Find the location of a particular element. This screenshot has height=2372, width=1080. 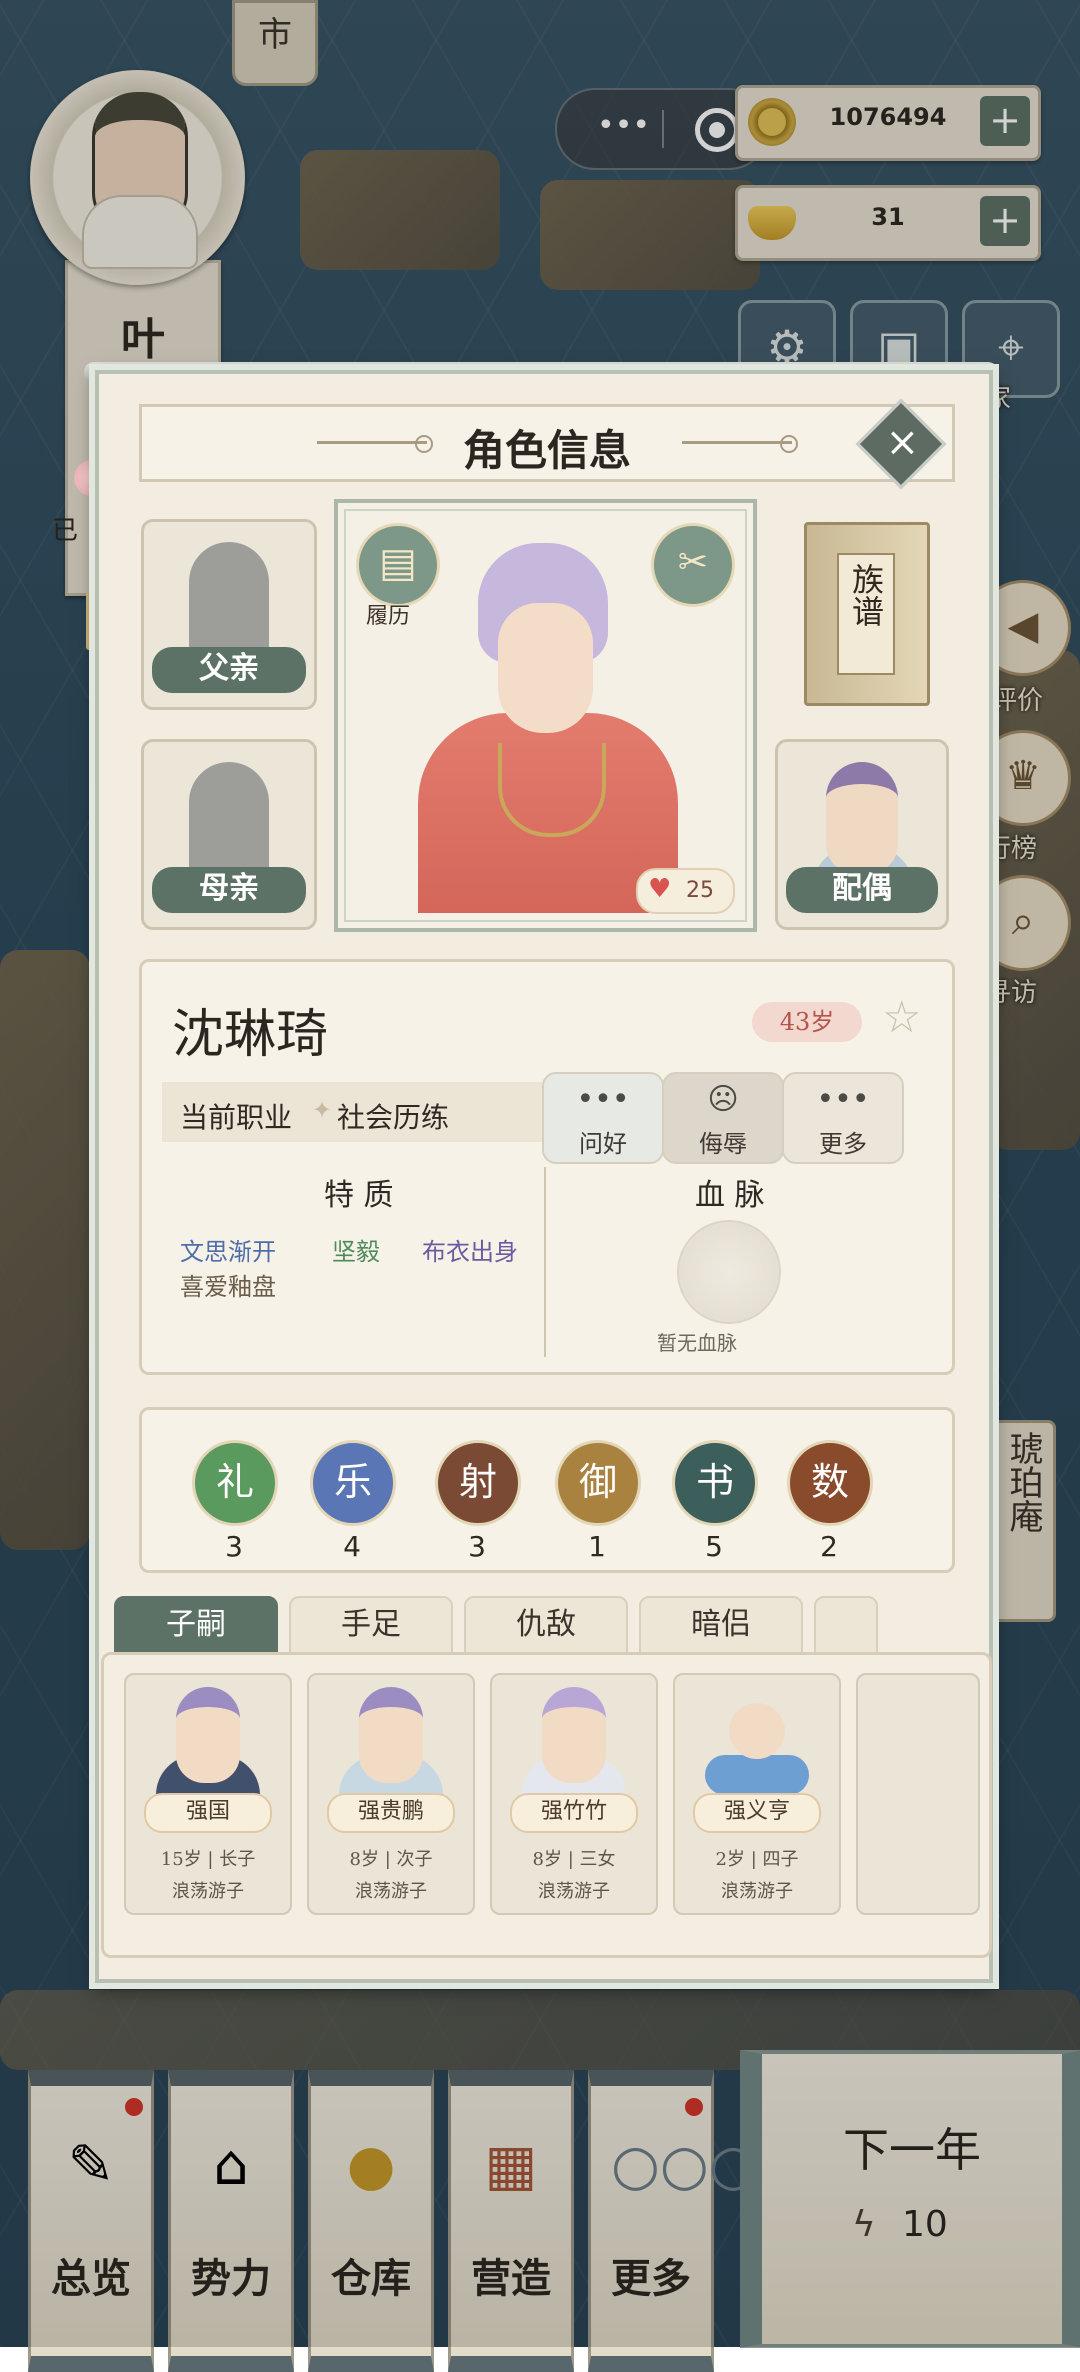

phoenix-emblem-icon is located at coordinates (729, 1272).